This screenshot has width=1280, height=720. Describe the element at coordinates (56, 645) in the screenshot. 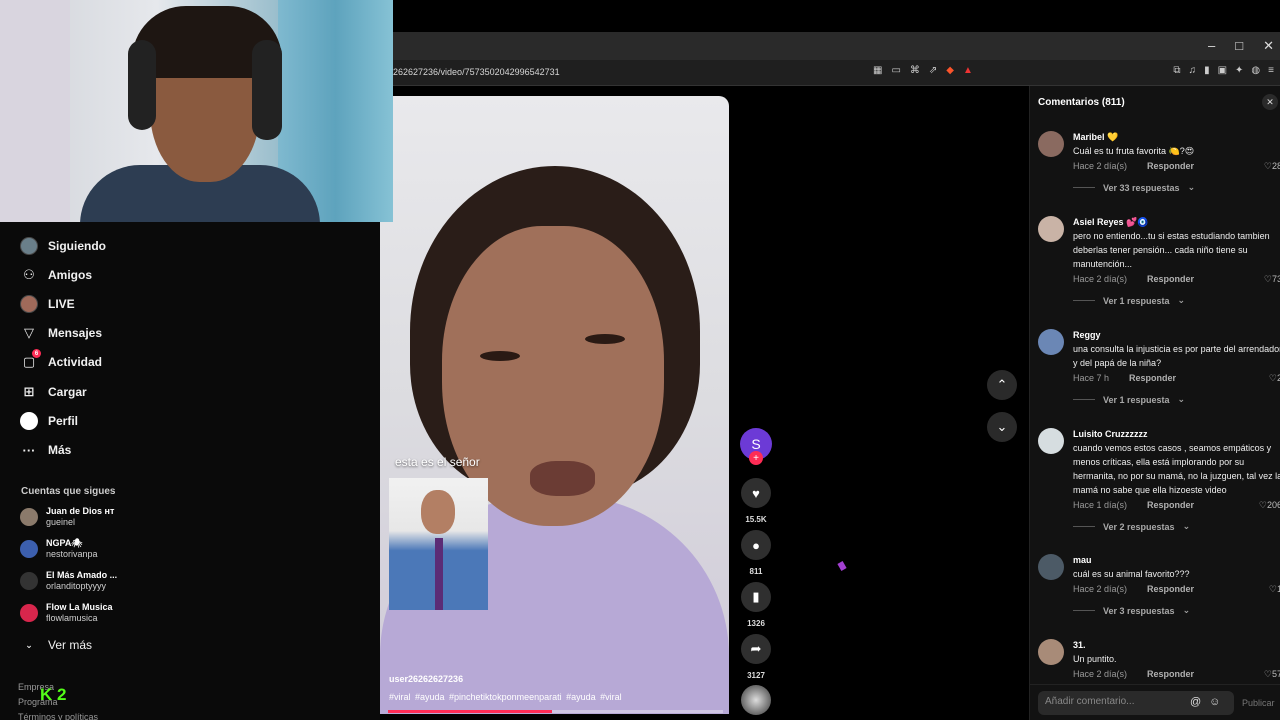

I see `see-more-button: ⌄ Ver más` at that location.